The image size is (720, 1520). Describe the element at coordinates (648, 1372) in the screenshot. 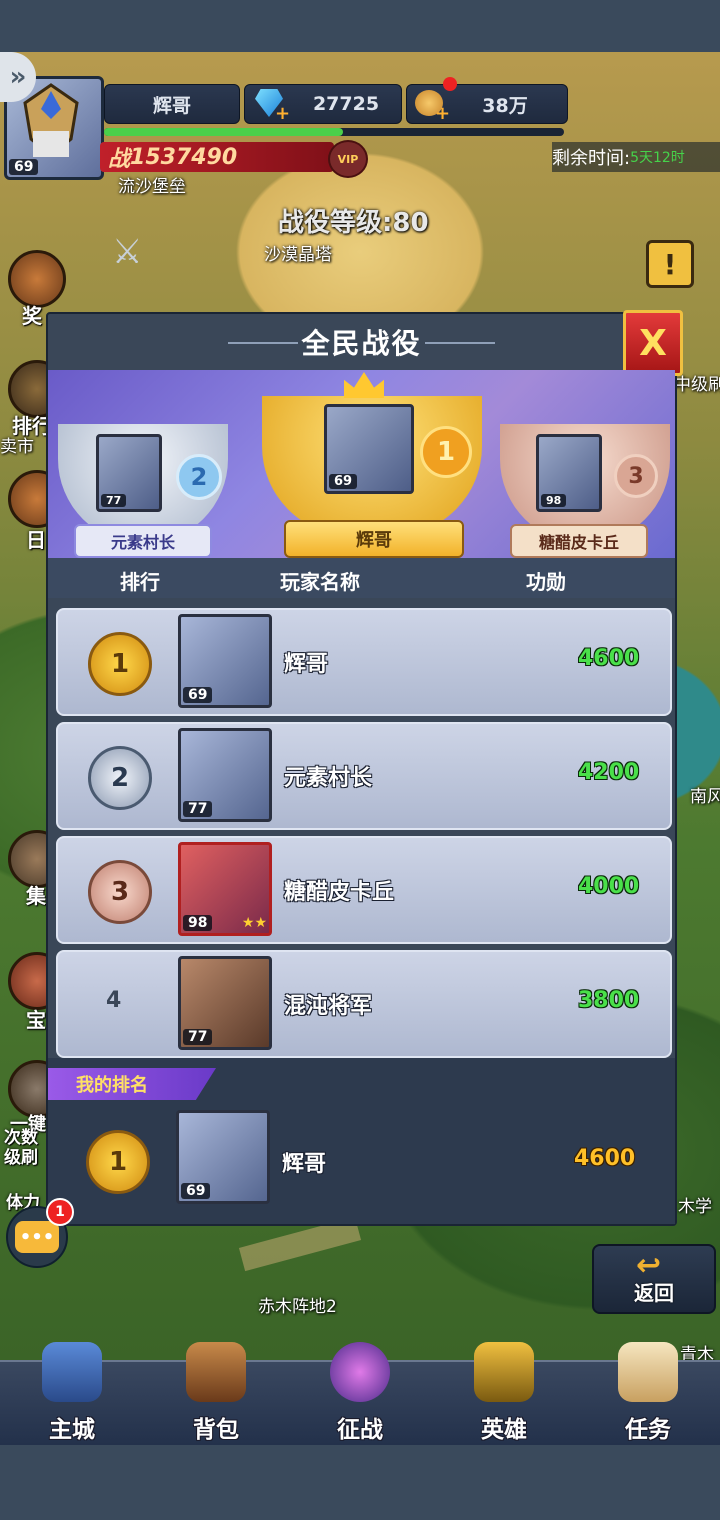

I see `scroll-icon` at that location.